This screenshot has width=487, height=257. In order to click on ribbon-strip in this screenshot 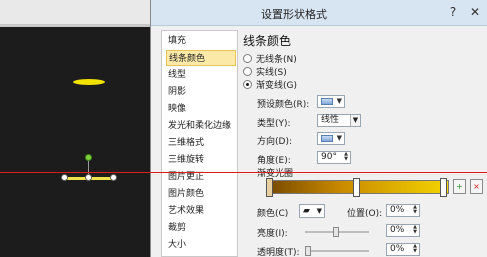, I will do `click(75, 12)`.